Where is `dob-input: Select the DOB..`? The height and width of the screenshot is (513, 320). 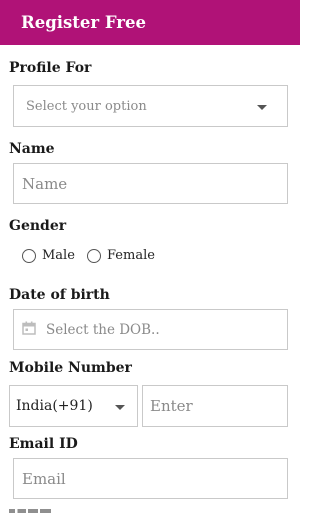 dob-input: Select the DOB.. is located at coordinates (150, 329).